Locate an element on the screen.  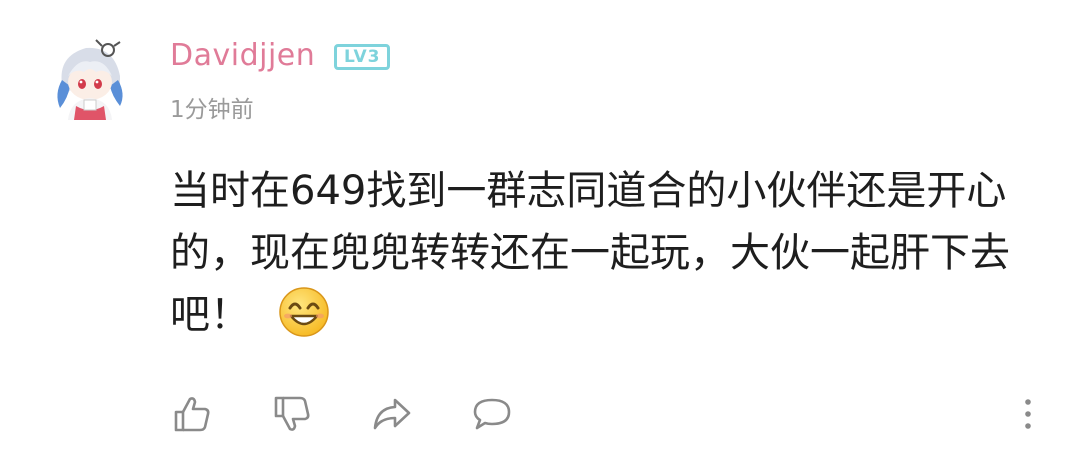
more-options-button is located at coordinates (1028, 414).